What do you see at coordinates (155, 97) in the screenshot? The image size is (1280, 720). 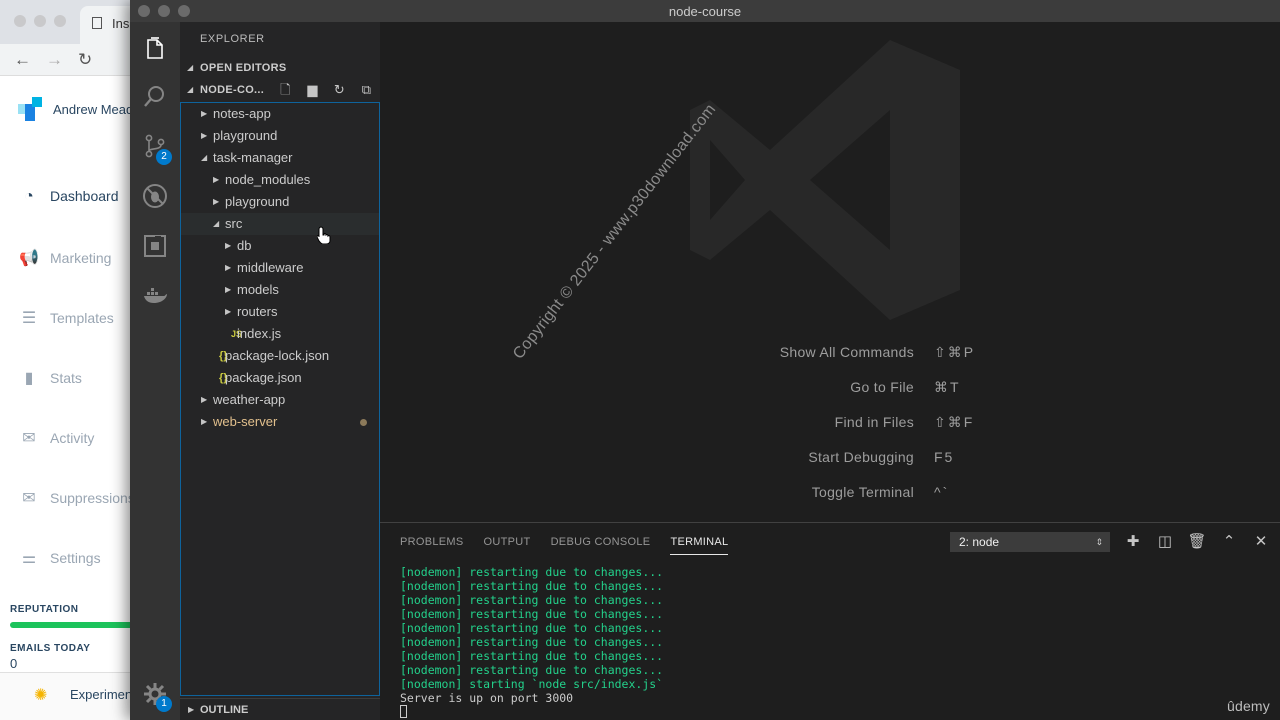 I see `search-activity` at bounding box center [155, 97].